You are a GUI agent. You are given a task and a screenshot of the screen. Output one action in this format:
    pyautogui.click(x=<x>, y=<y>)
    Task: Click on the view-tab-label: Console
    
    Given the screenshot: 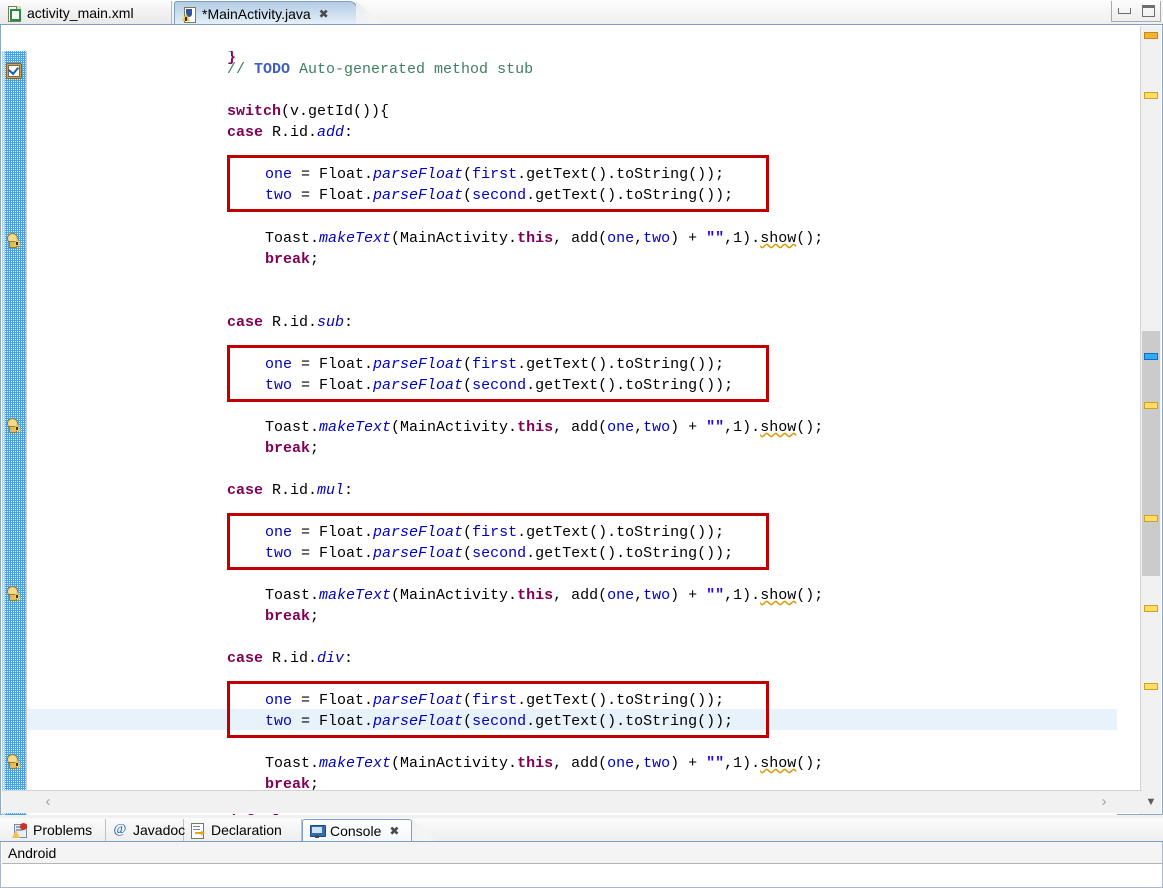 What is the action you would take?
    pyautogui.click(x=356, y=831)
    